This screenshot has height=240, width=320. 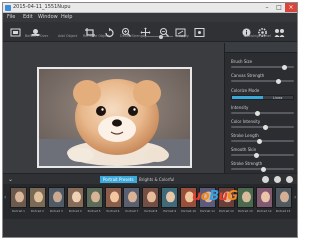 What do you see at coordinates (37, 211) in the screenshot?
I see `preset-thumbnail-label: Portrait 2` at bounding box center [37, 211].